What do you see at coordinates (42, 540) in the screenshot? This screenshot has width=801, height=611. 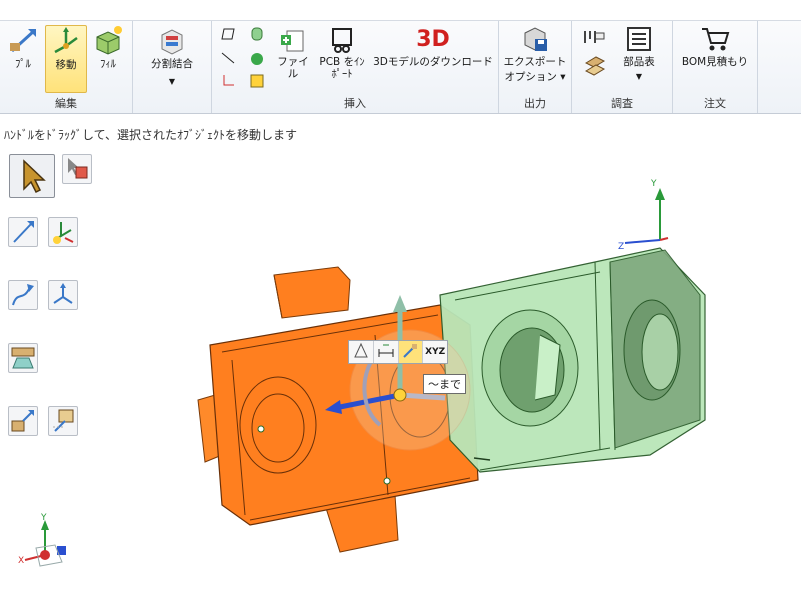 I see `view-triad: Y X` at bounding box center [42, 540].